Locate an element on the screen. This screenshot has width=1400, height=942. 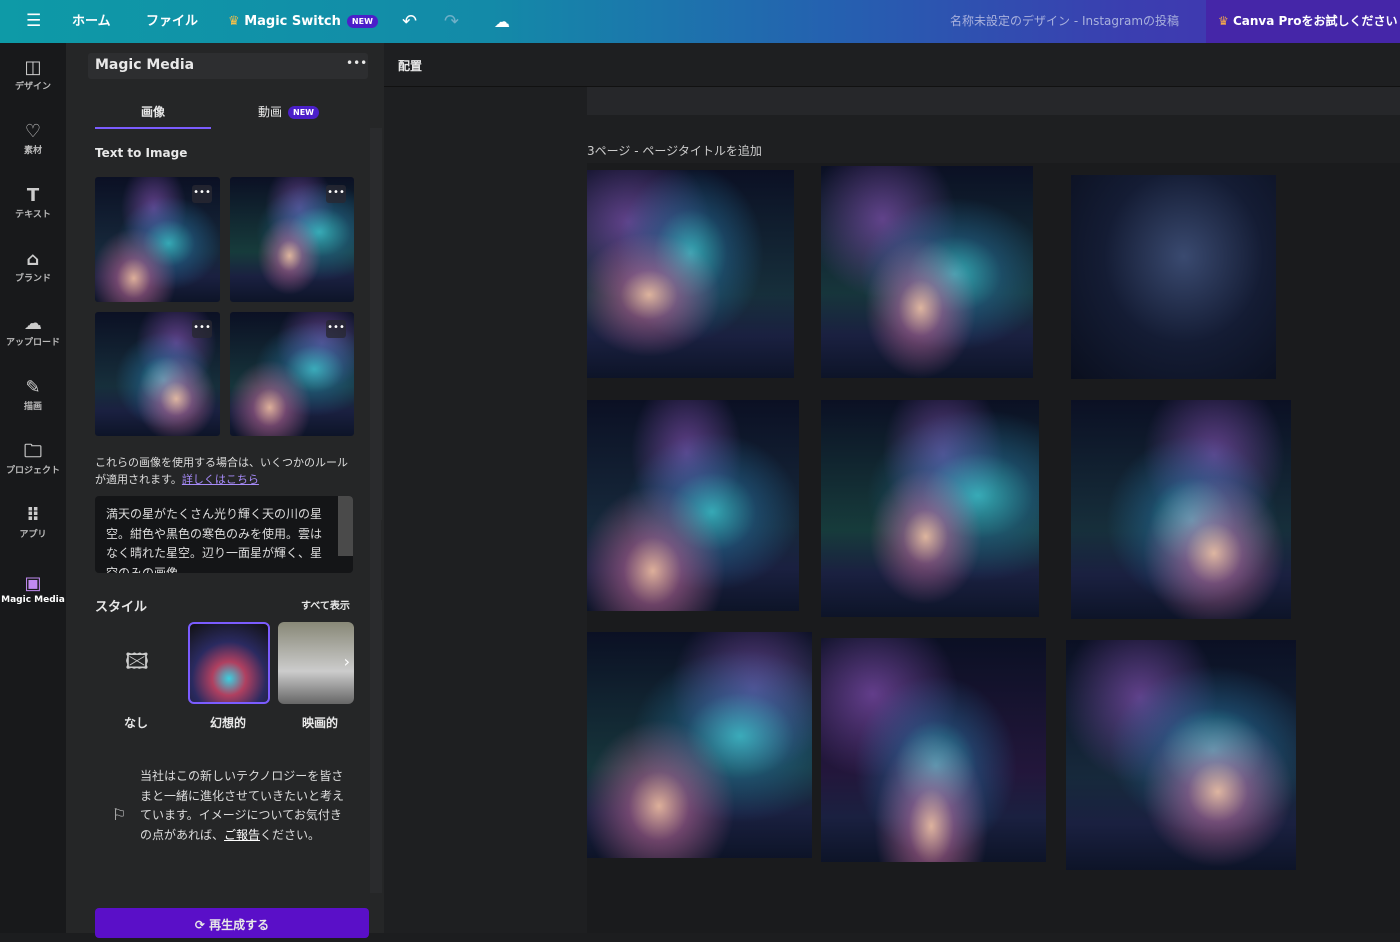
page-title: 3ページ - ページタイトルを追加 is located at coordinates (674, 150).